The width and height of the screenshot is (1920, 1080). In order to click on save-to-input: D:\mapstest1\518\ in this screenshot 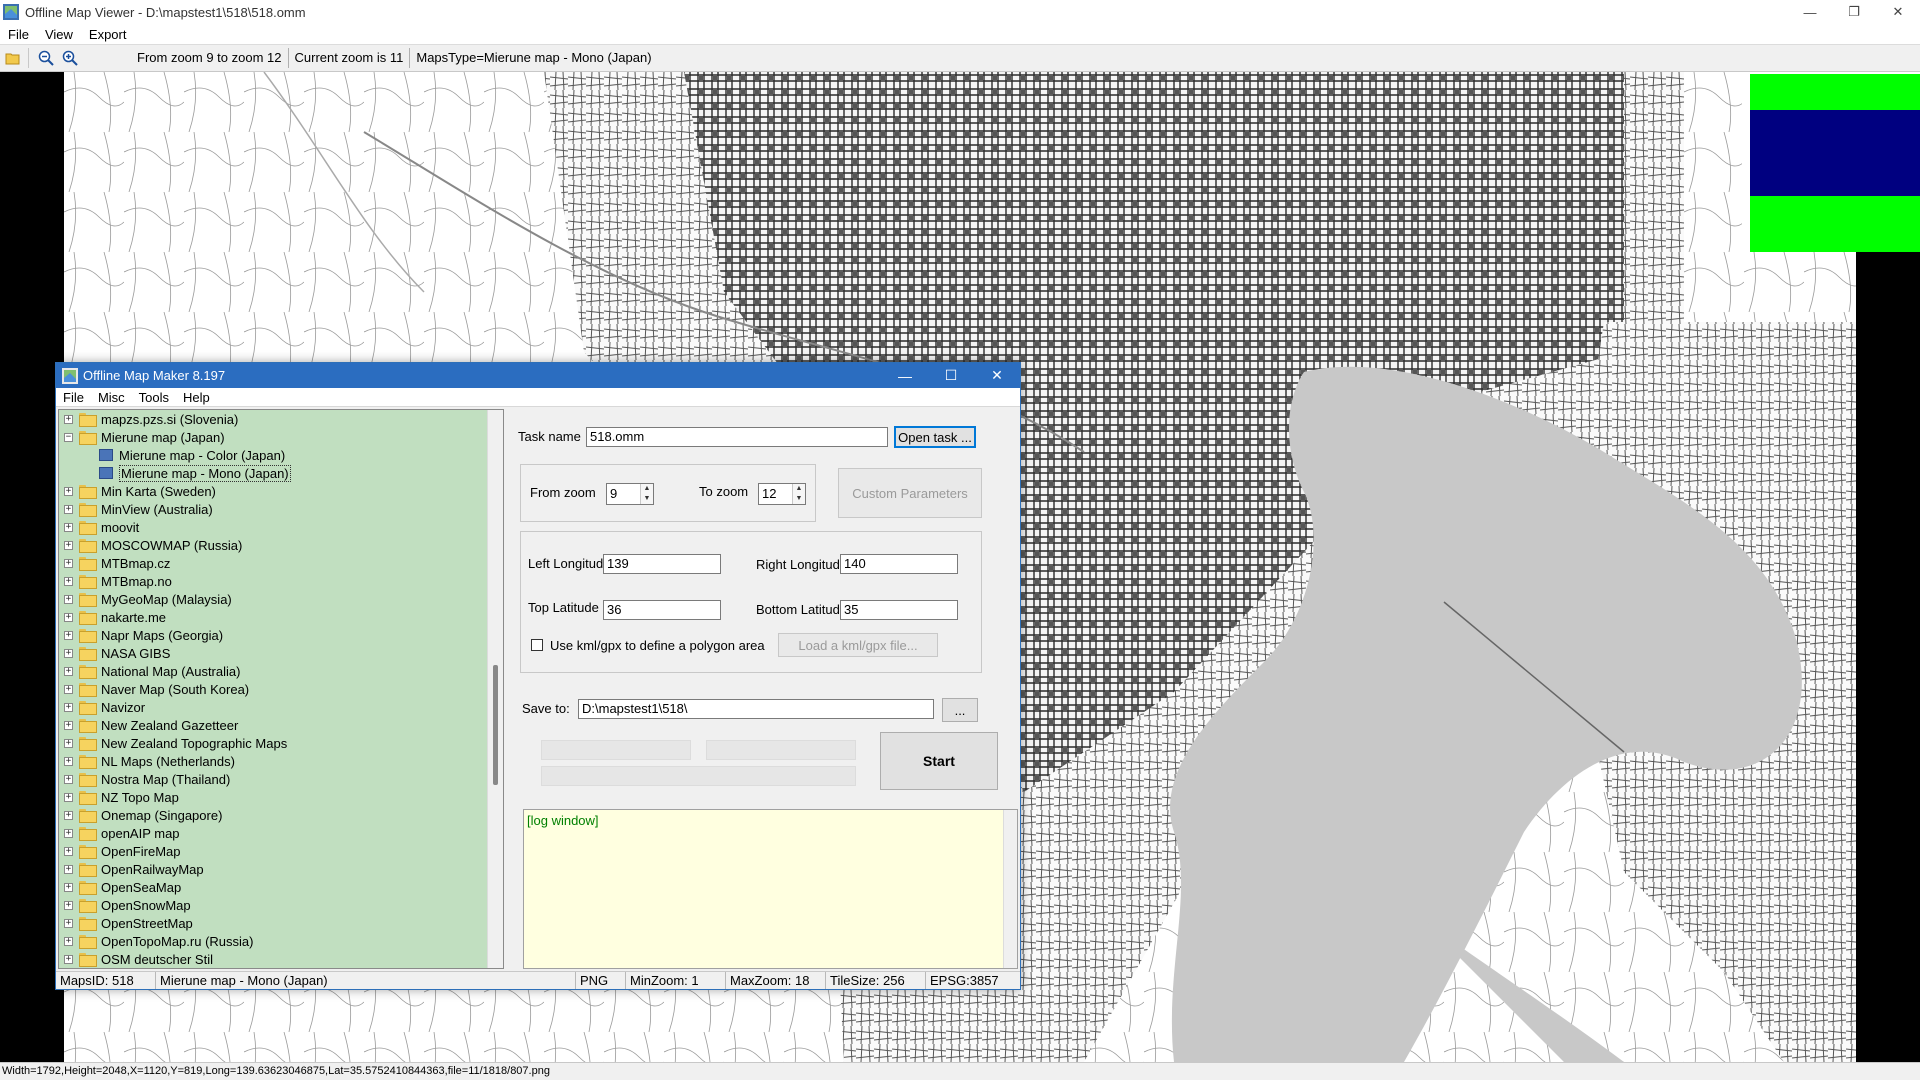, I will do `click(756, 709)`.